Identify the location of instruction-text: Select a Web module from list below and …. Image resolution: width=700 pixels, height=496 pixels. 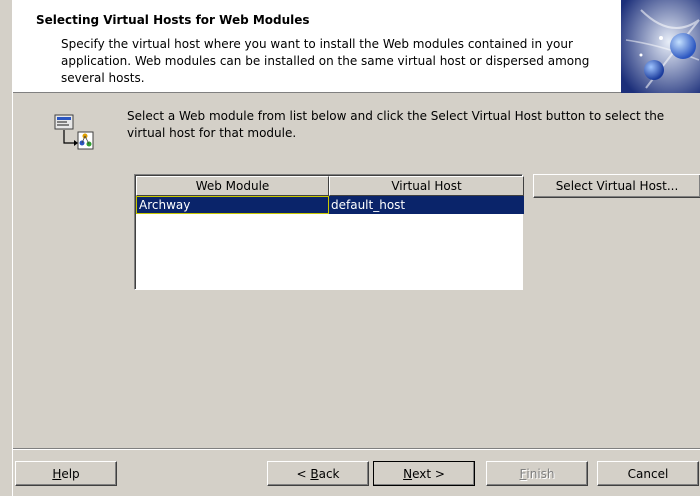
(396, 124).